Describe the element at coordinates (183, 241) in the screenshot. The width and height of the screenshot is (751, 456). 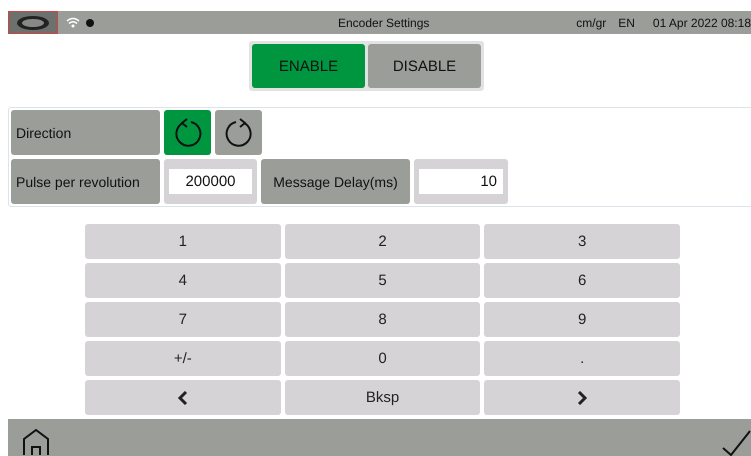
I see `keypad-key: 1` at that location.